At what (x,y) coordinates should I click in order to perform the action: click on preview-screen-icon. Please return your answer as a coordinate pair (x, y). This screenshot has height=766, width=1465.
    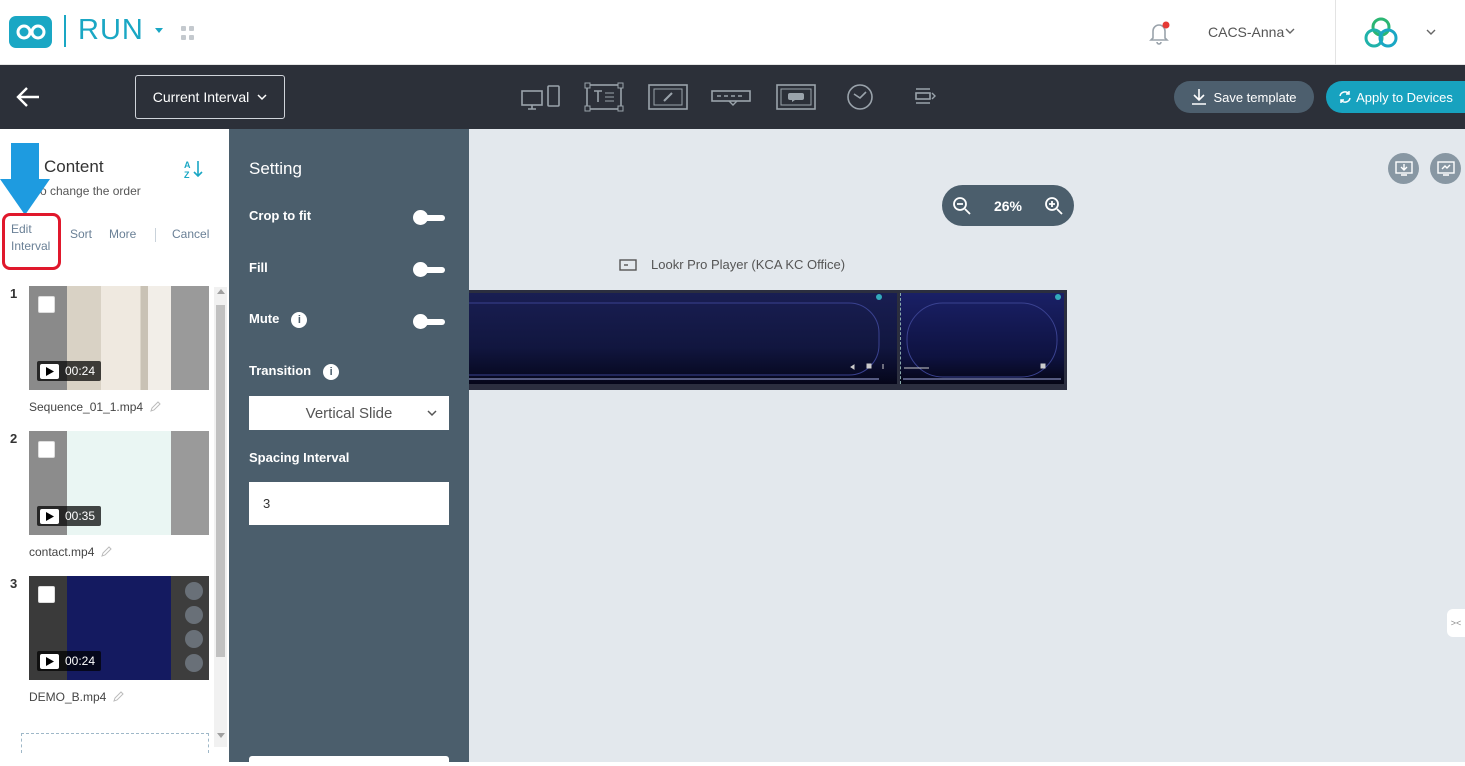
    Looking at the image, I should click on (1445, 168).